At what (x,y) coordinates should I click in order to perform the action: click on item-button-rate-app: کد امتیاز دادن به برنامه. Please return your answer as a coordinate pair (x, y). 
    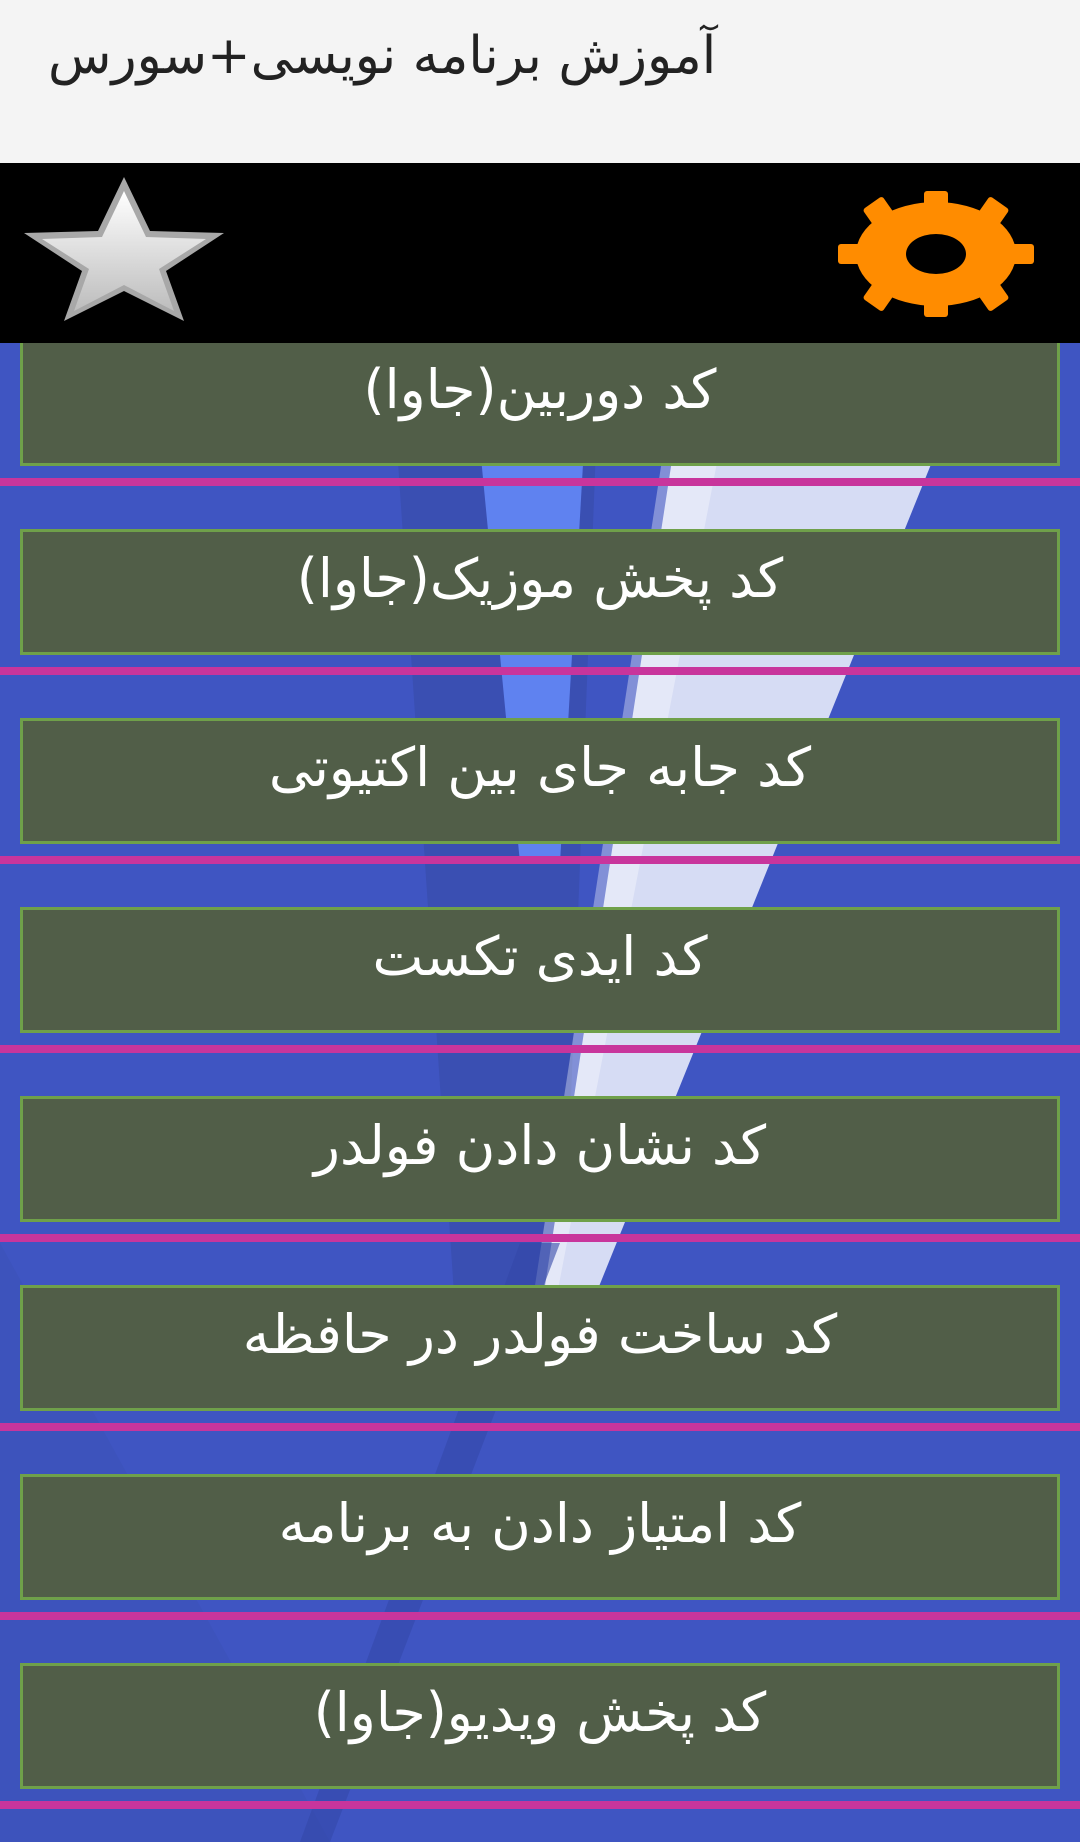
    Looking at the image, I should click on (540, 1537).